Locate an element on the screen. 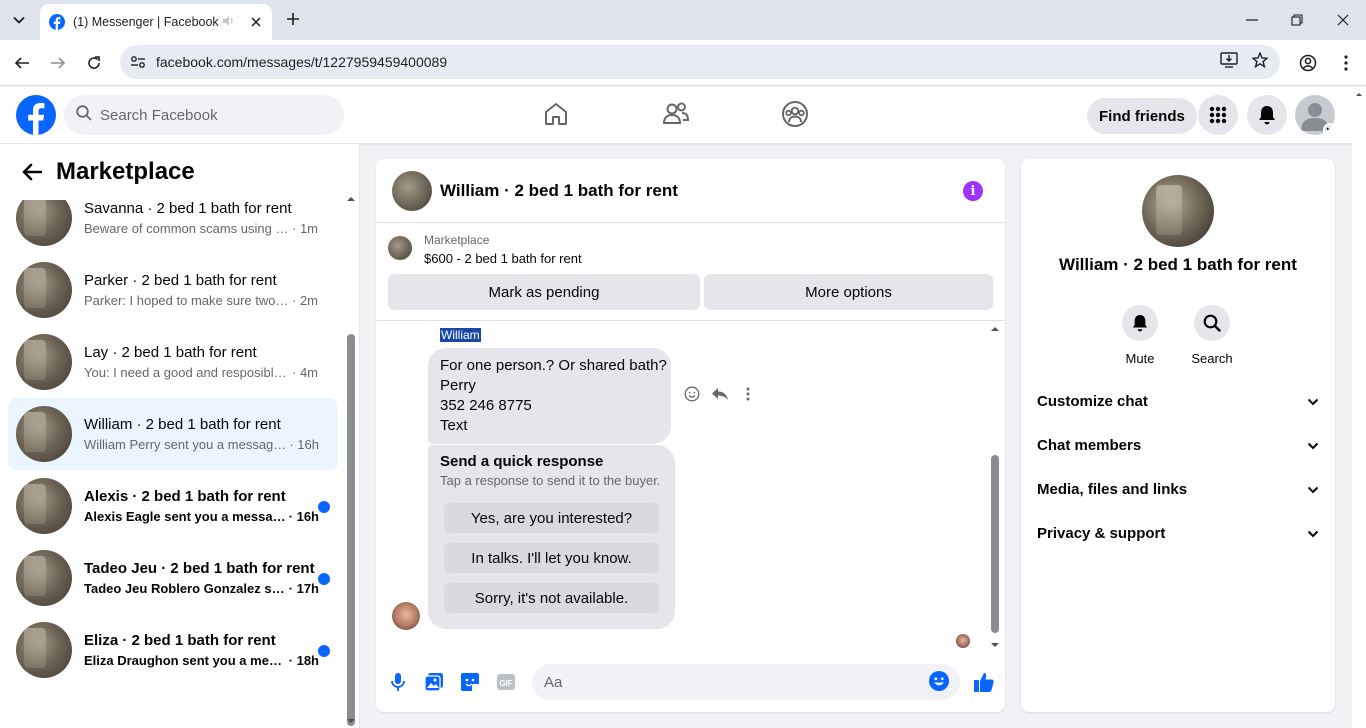 This screenshot has height=728, width=1366. thumbs-up-icon is located at coordinates (984, 682).